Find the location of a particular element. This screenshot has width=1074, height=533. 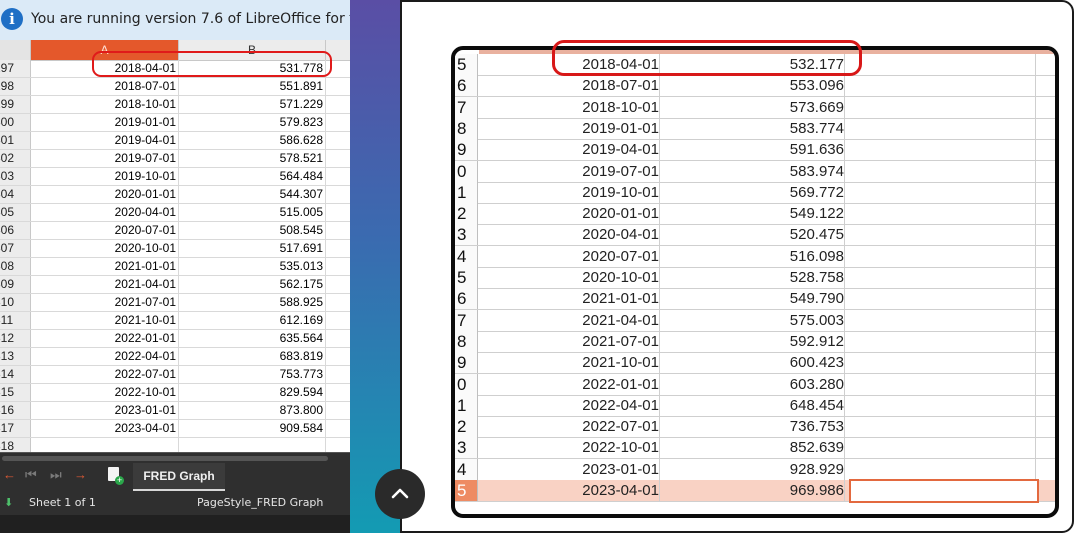

table-row: 3102021-07-01588.925 is located at coordinates (175, 303).